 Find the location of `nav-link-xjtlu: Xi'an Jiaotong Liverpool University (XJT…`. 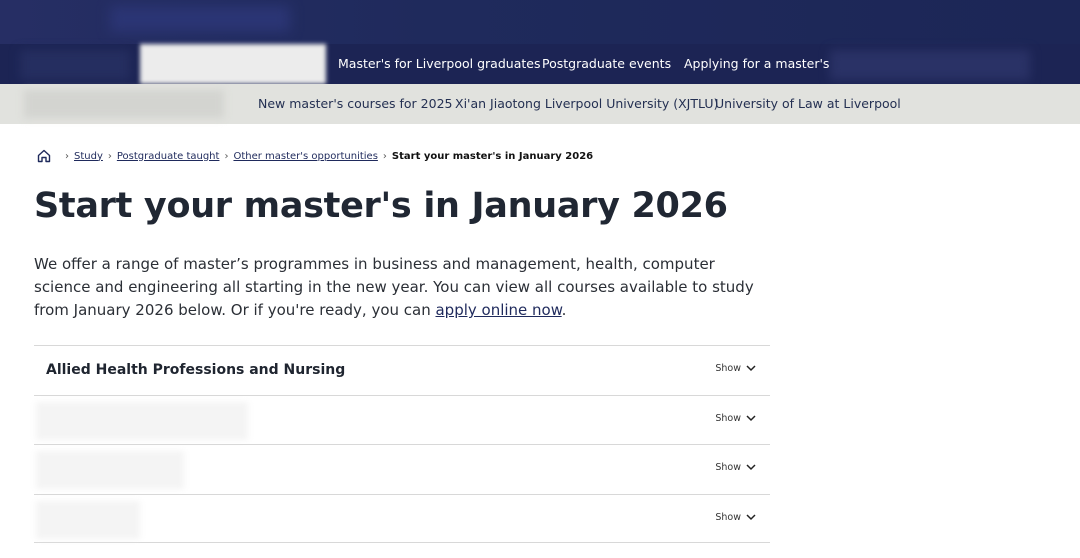

nav-link-xjtlu: Xi'an Jiaotong Liverpool University (XJT… is located at coordinates (586, 103).